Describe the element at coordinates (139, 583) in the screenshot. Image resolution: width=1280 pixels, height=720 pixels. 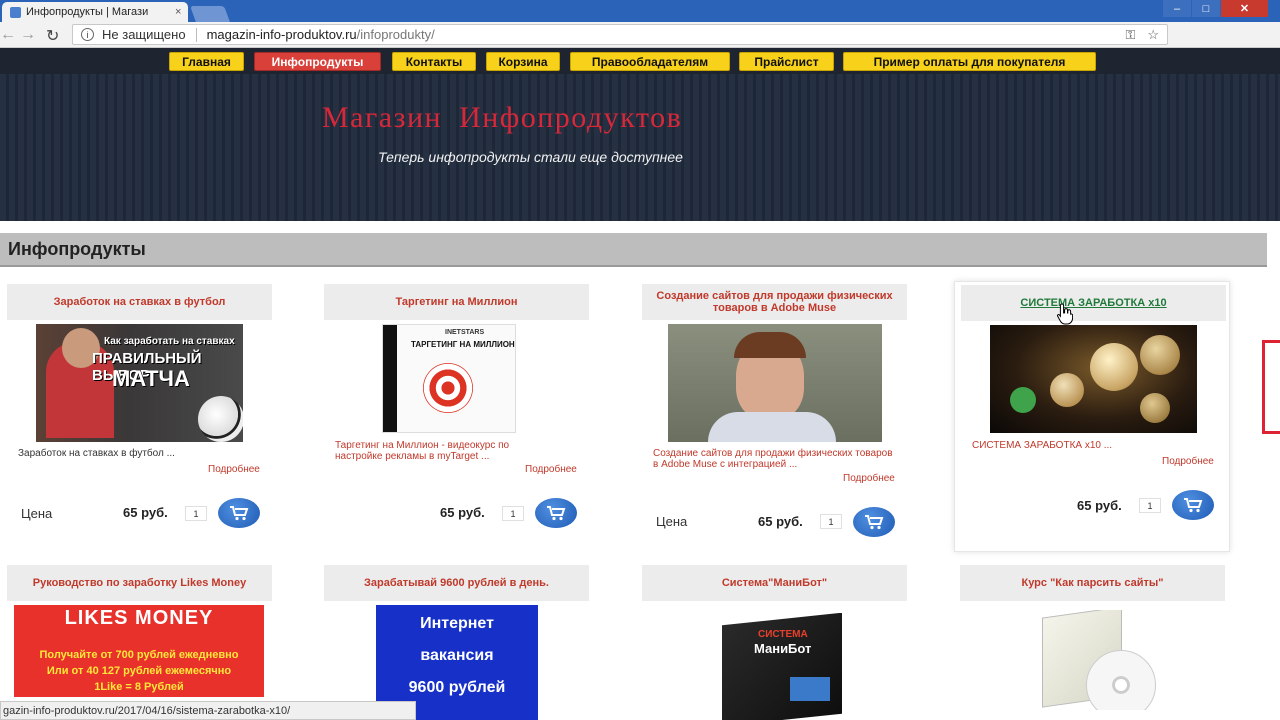
I see `product-title: Руководство по заработку Likes Money` at that location.